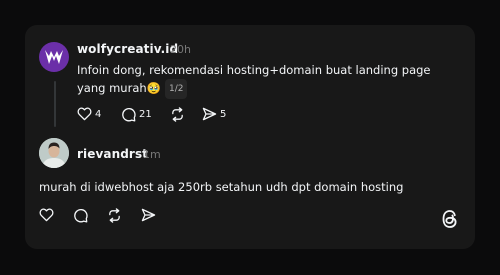 The height and width of the screenshot is (275, 500). What do you see at coordinates (223, 114) in the screenshot?
I see `share-count: 5` at bounding box center [223, 114].